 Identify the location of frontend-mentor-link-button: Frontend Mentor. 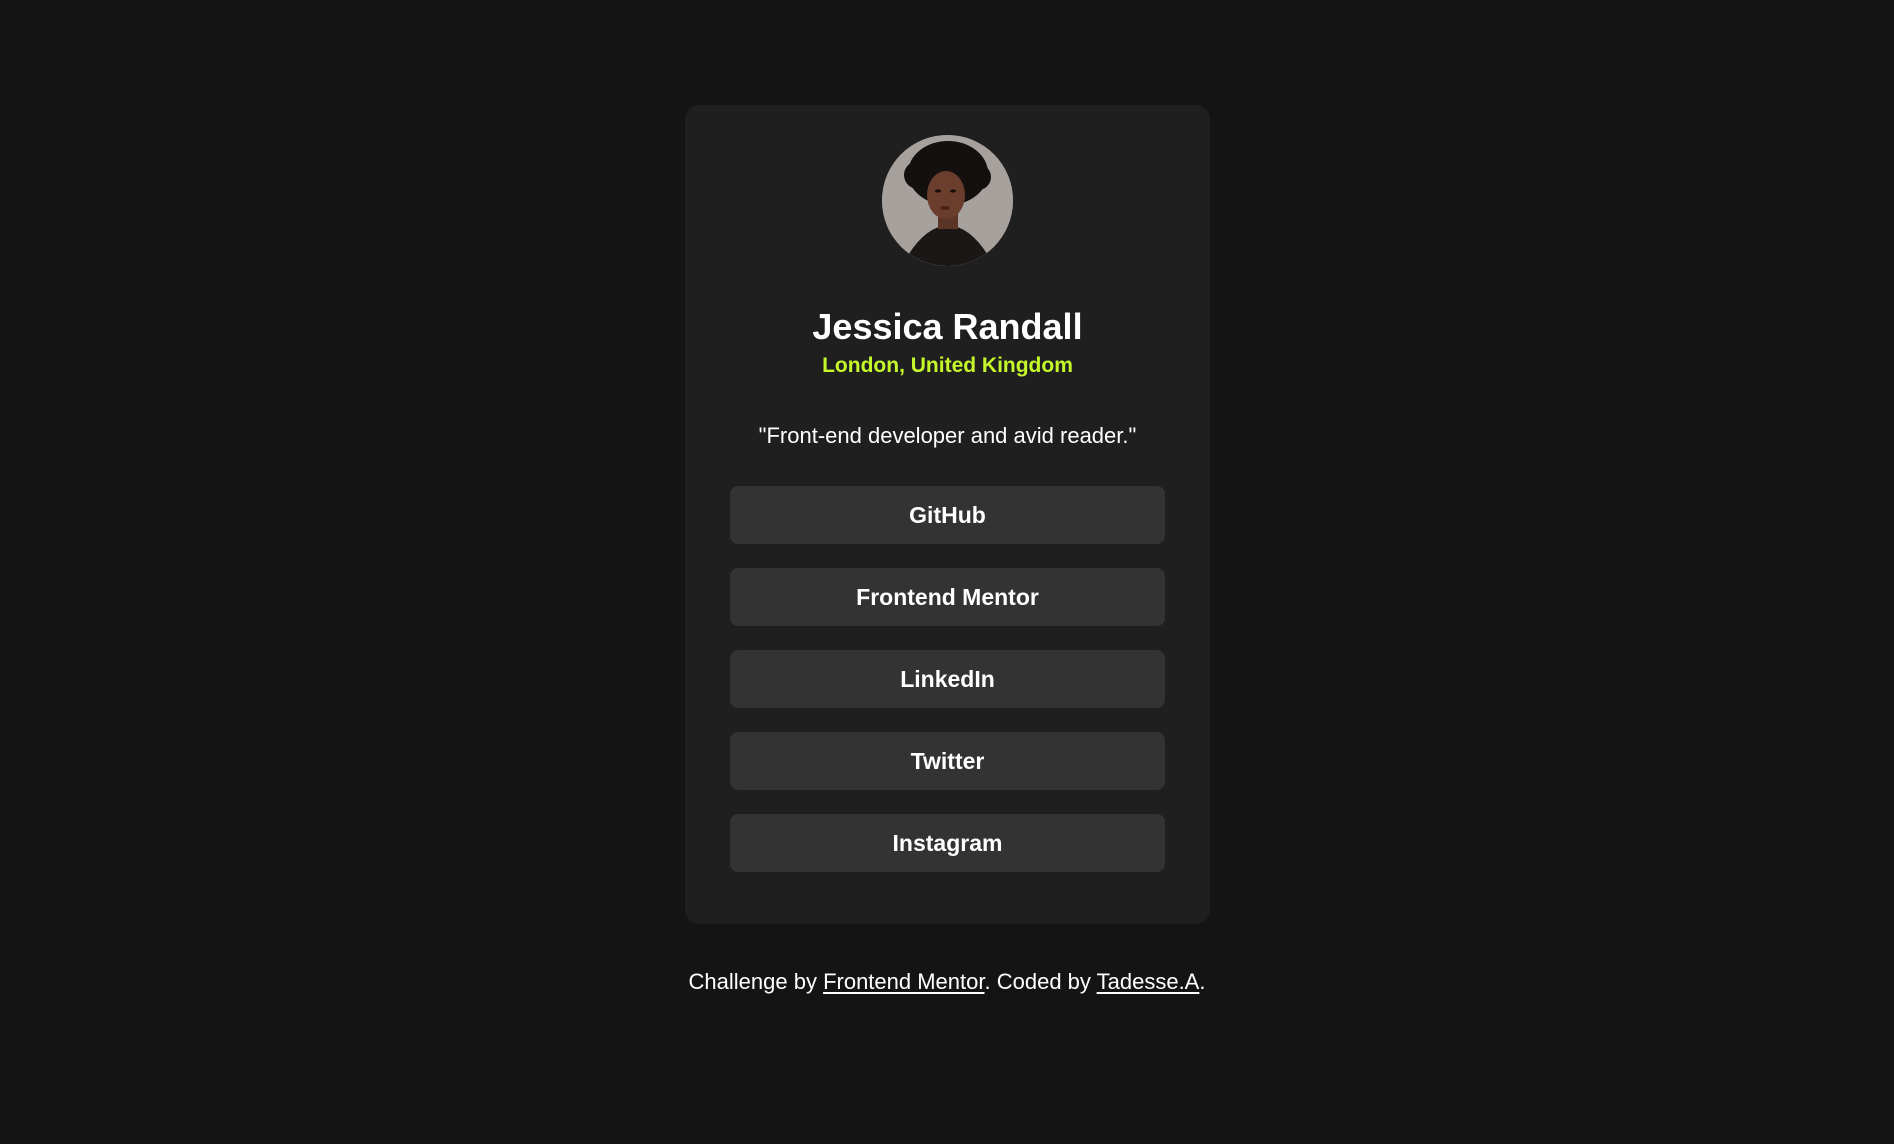
(947, 597).